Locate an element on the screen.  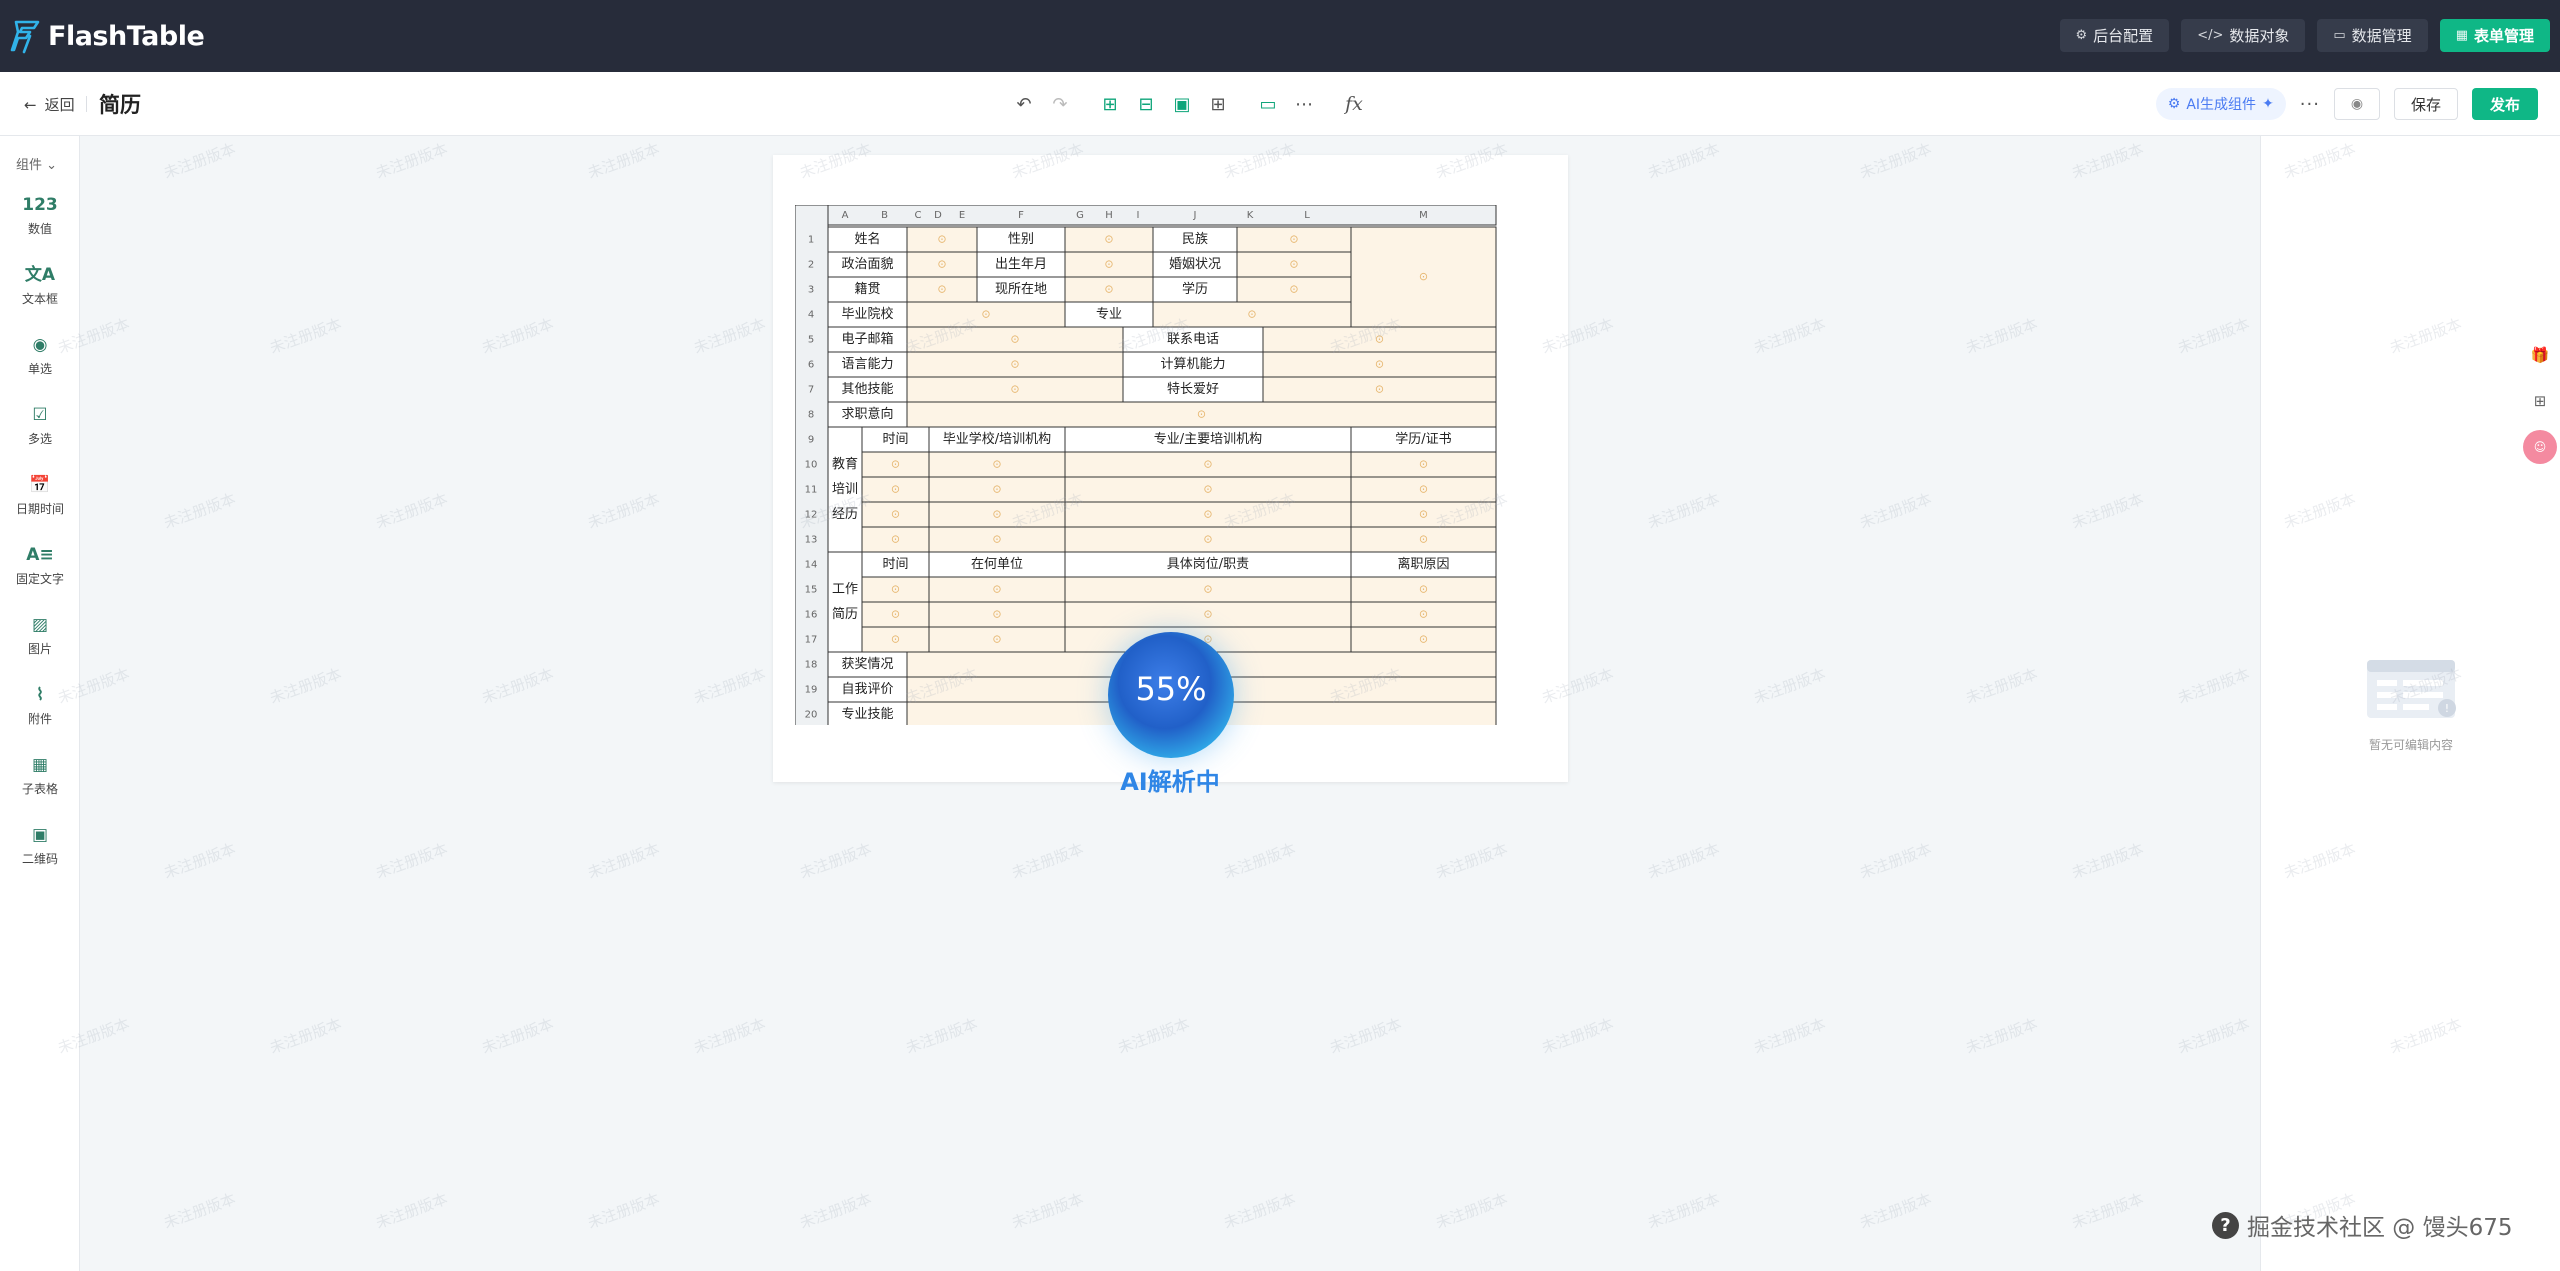
row-number: 7 is located at coordinates (811, 390).